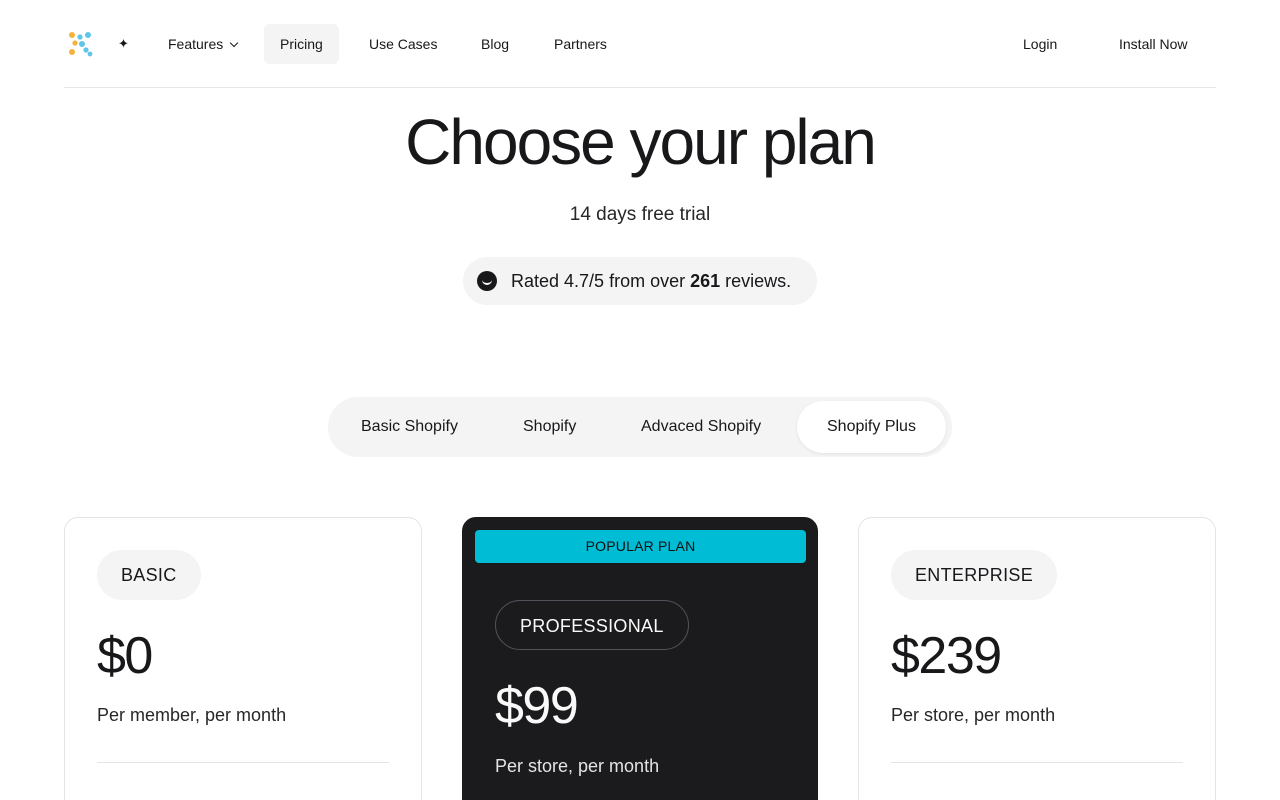 This screenshot has height=800, width=1280. What do you see at coordinates (640, 214) in the screenshot?
I see `trial-subtitle: 14 days free trial` at bounding box center [640, 214].